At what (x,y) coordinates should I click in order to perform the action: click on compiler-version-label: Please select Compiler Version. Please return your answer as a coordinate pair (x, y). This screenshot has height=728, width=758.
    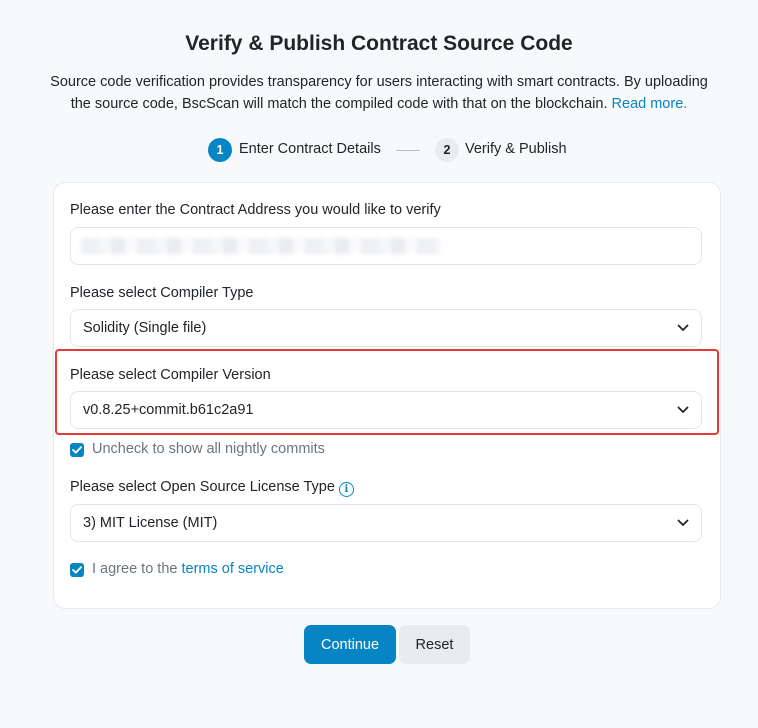
    Looking at the image, I should click on (170, 375).